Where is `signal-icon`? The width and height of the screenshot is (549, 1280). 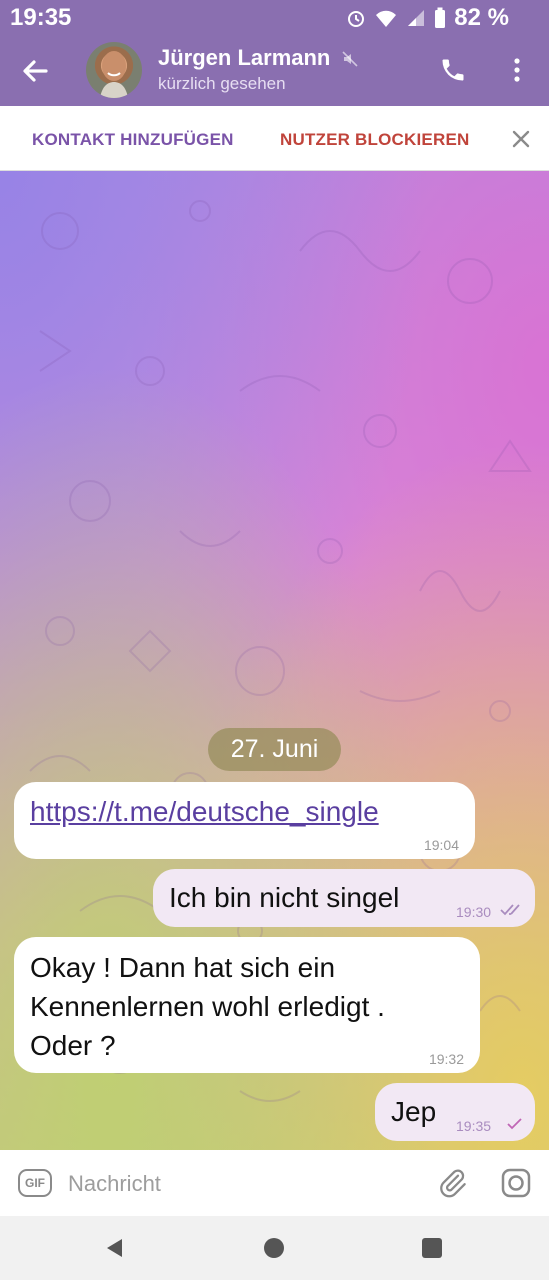 signal-icon is located at coordinates (416, 18).